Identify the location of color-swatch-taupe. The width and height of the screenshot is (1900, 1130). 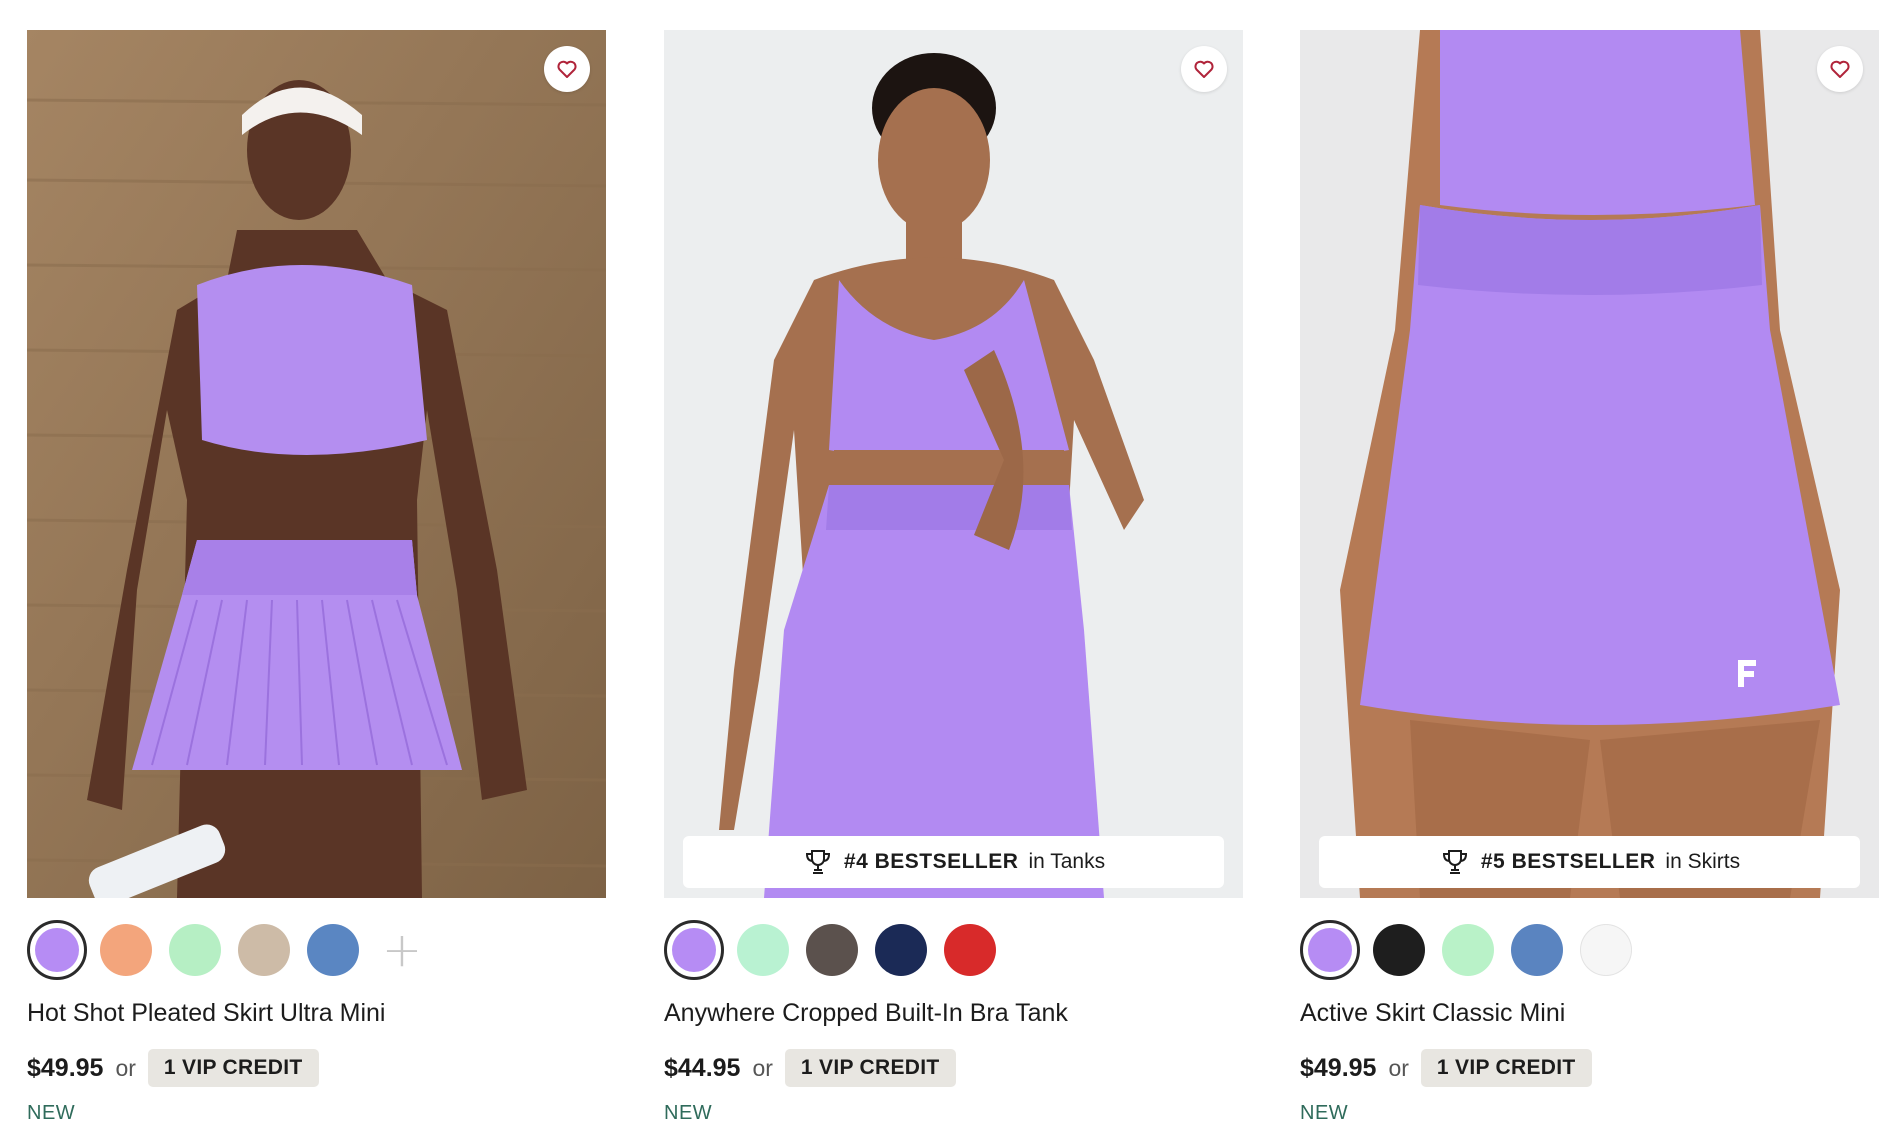
(264, 950).